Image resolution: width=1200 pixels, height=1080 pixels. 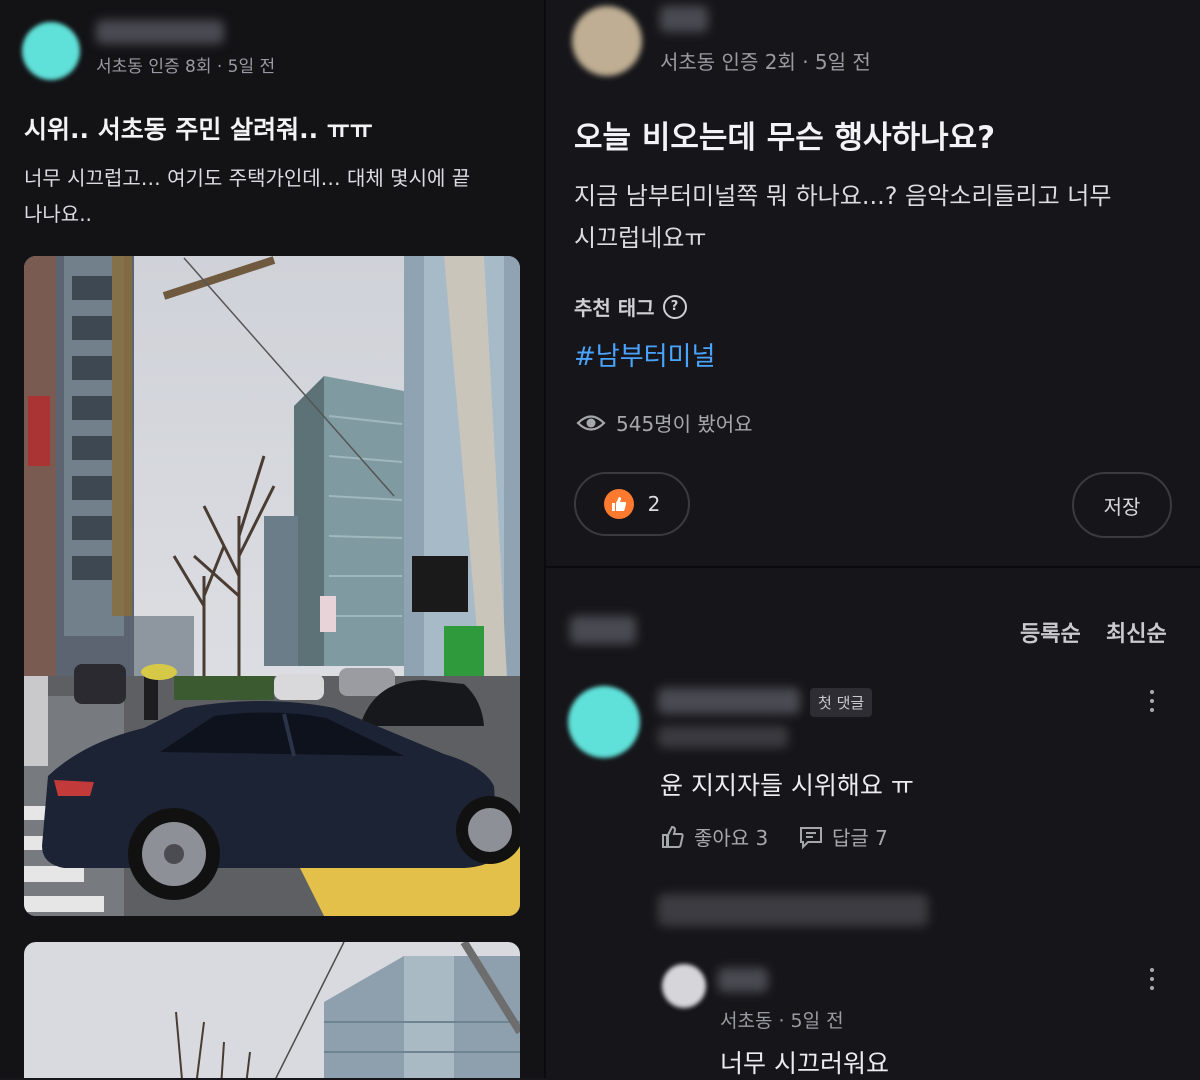 I want to click on post-title: 시위.. 서초동 주민 살려줘.. ㅠㅠ, so click(x=198, y=128).